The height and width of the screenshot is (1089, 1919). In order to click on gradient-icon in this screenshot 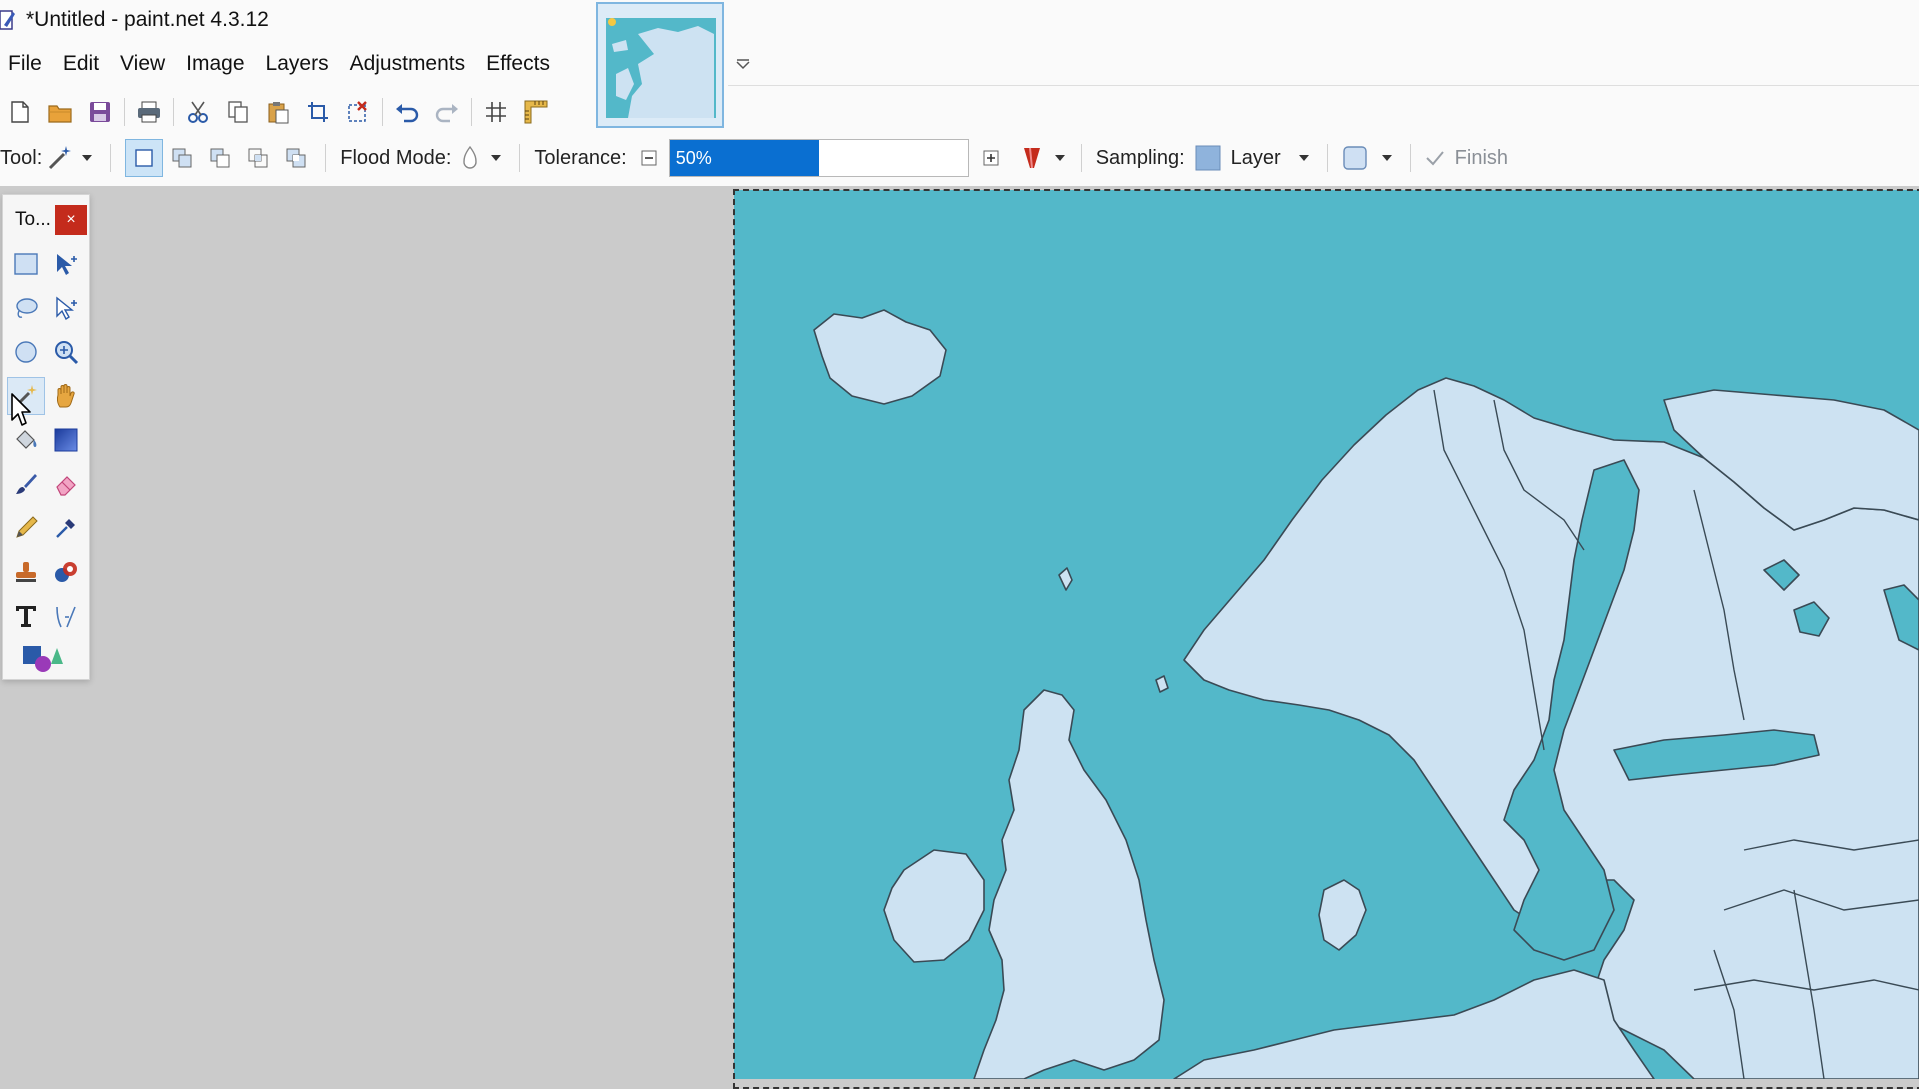, I will do `click(66, 440)`.